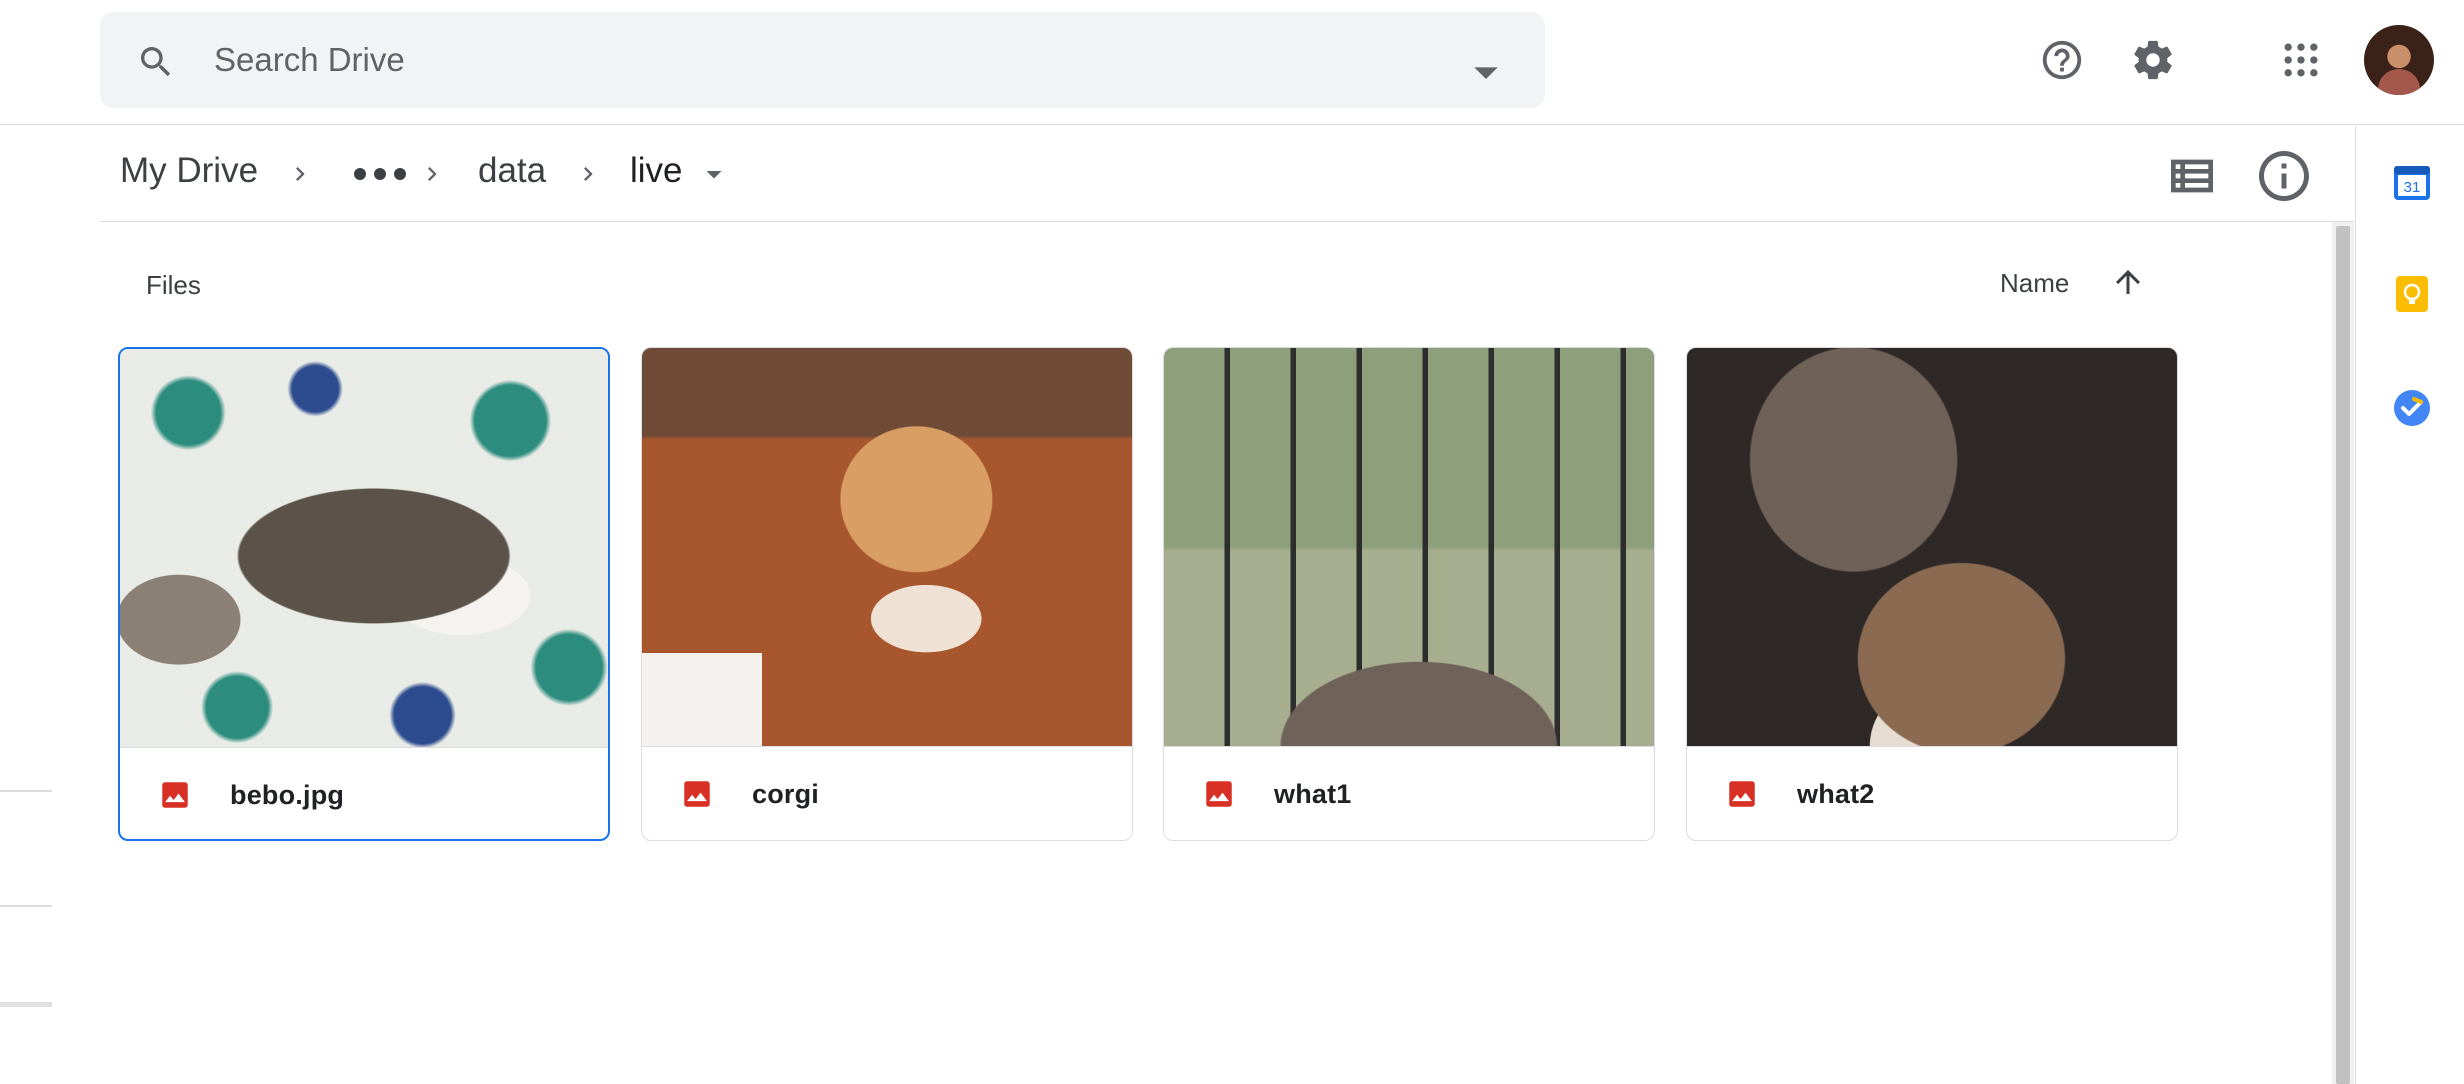  I want to click on account-avatar, so click(2399, 60).